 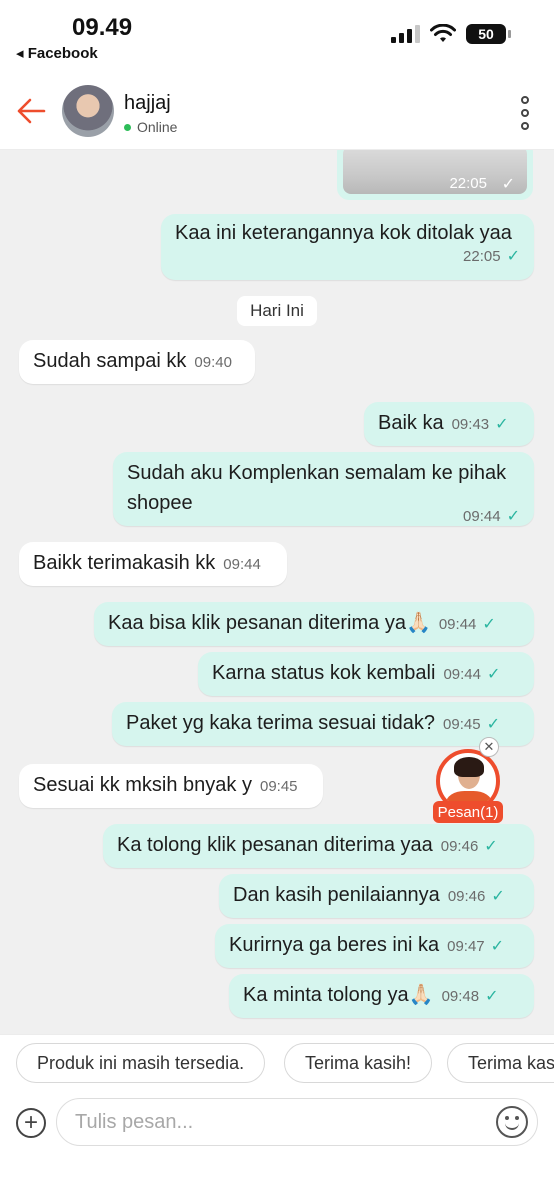 I want to click on message-text: Dan kasih penilaiannya, so click(x=336, y=895).